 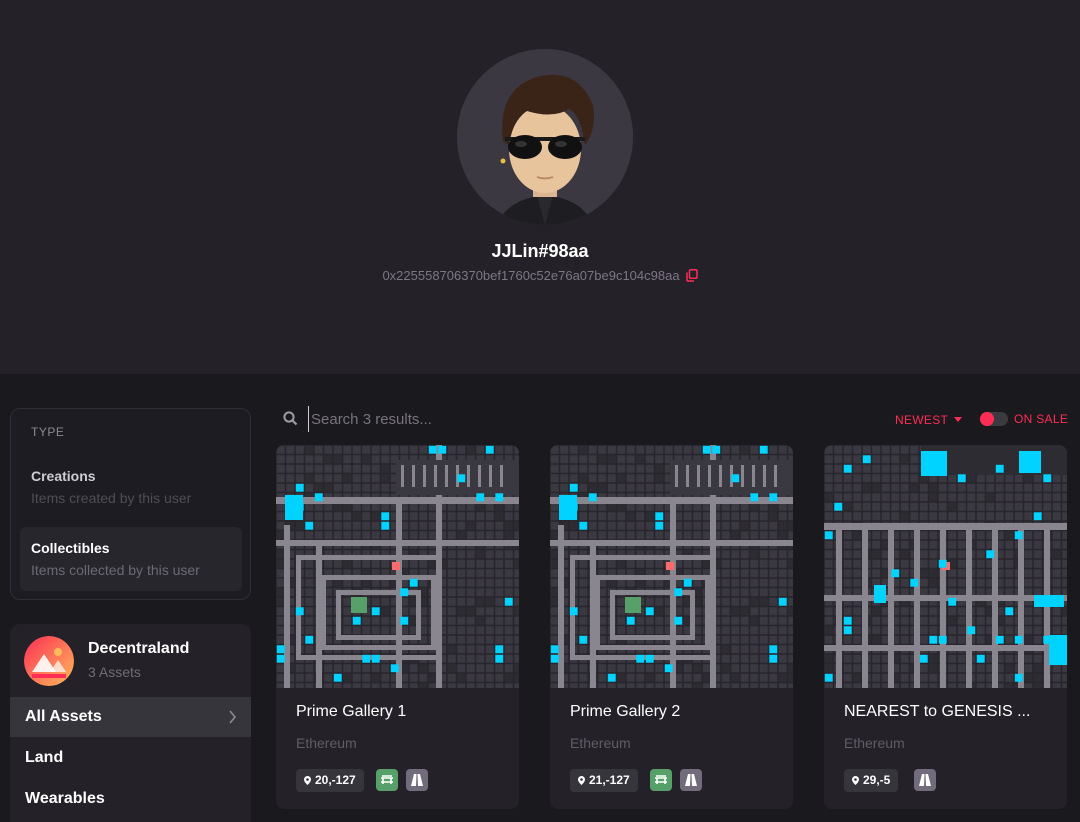 I want to click on asset-card: Prime Gallery 2 Ethereum 21,-127, so click(x=671, y=627).